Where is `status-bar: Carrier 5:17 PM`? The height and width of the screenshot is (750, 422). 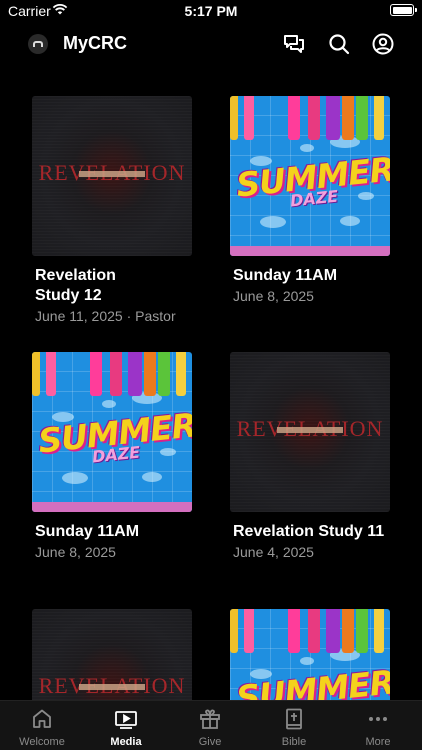
status-bar: Carrier 5:17 PM is located at coordinates (211, 12).